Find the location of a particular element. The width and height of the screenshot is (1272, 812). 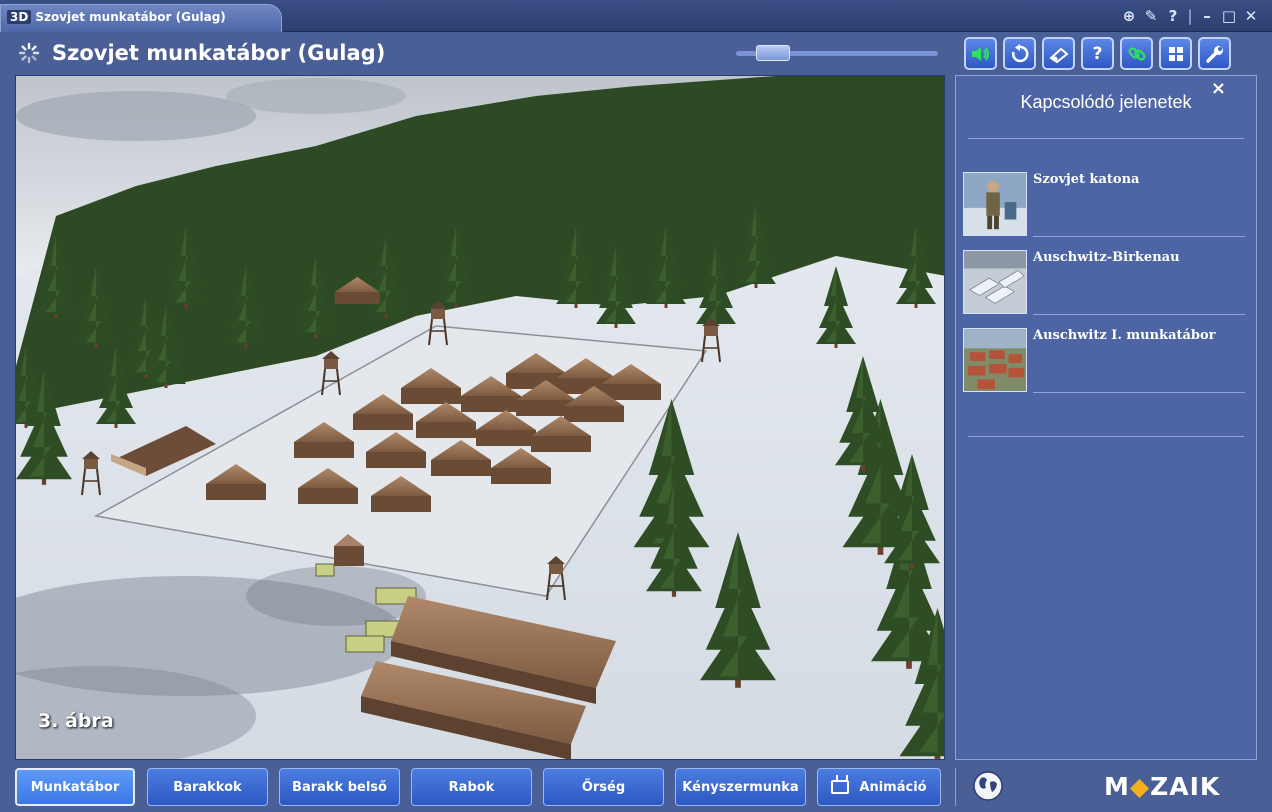

window-tab: 3D Szovjet munkatábor (Gulag) is located at coordinates (141, 18).